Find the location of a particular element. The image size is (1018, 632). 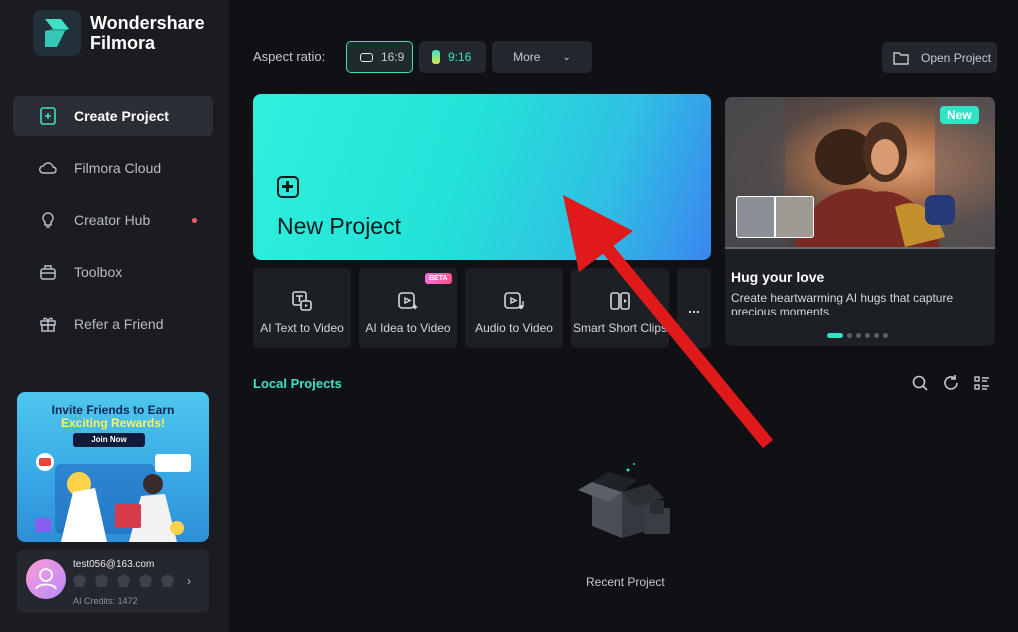

featured-thumbnails is located at coordinates (775, 217).